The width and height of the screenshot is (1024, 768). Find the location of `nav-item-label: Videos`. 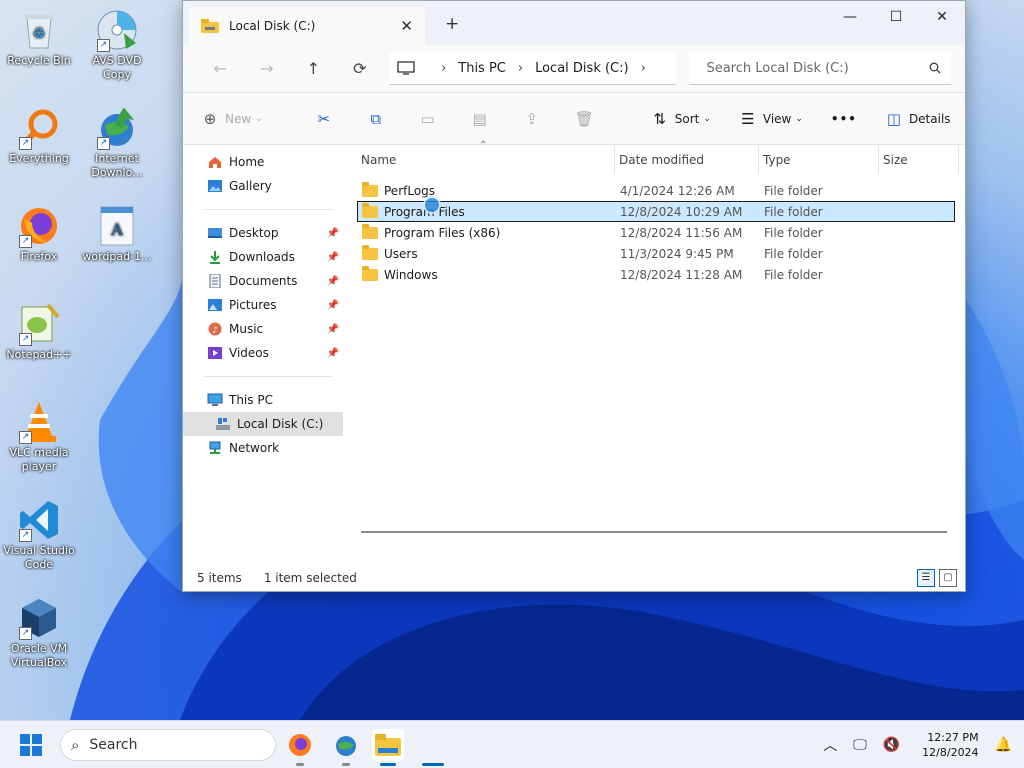

nav-item-label: Videos is located at coordinates (249, 353).